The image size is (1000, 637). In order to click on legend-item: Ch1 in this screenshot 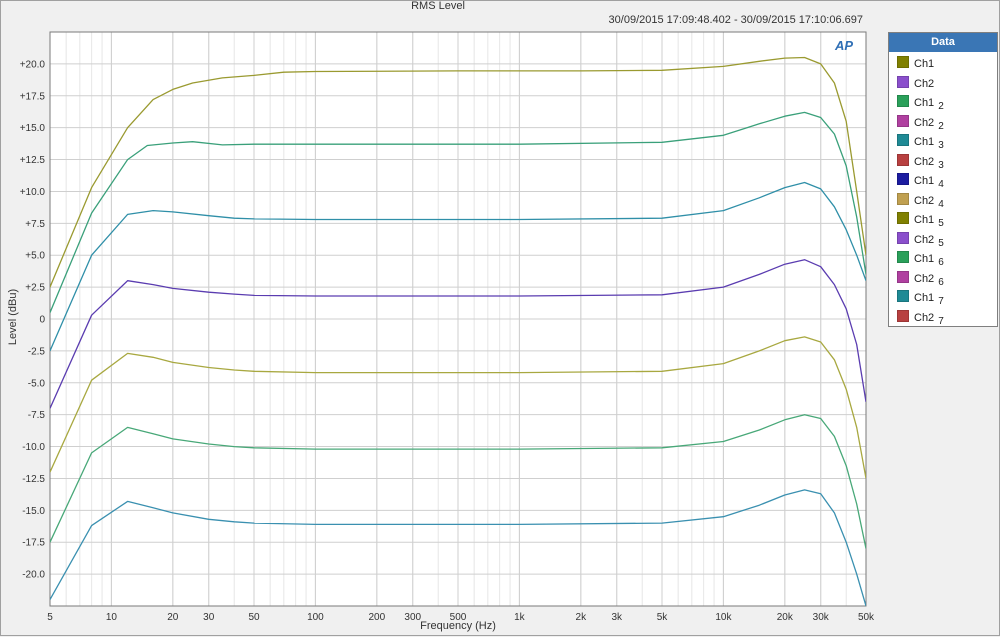, I will do `click(915, 63)`.